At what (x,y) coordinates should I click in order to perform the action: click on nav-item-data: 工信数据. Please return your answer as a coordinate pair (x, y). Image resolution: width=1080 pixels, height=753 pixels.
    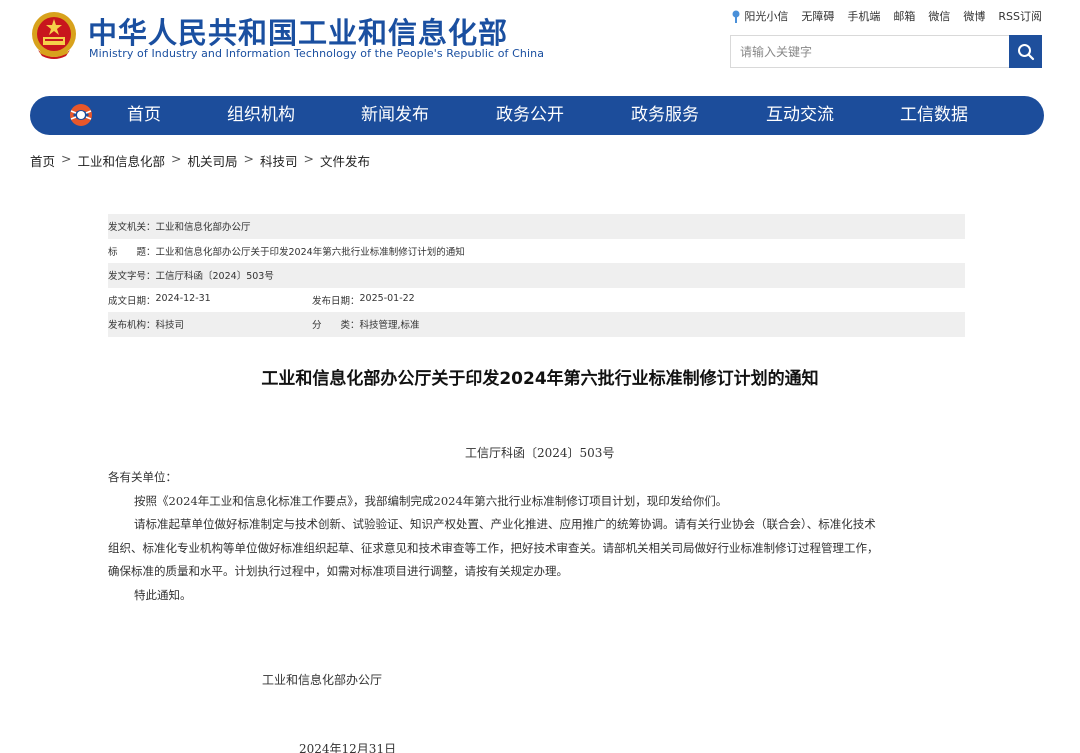
    Looking at the image, I should click on (934, 115).